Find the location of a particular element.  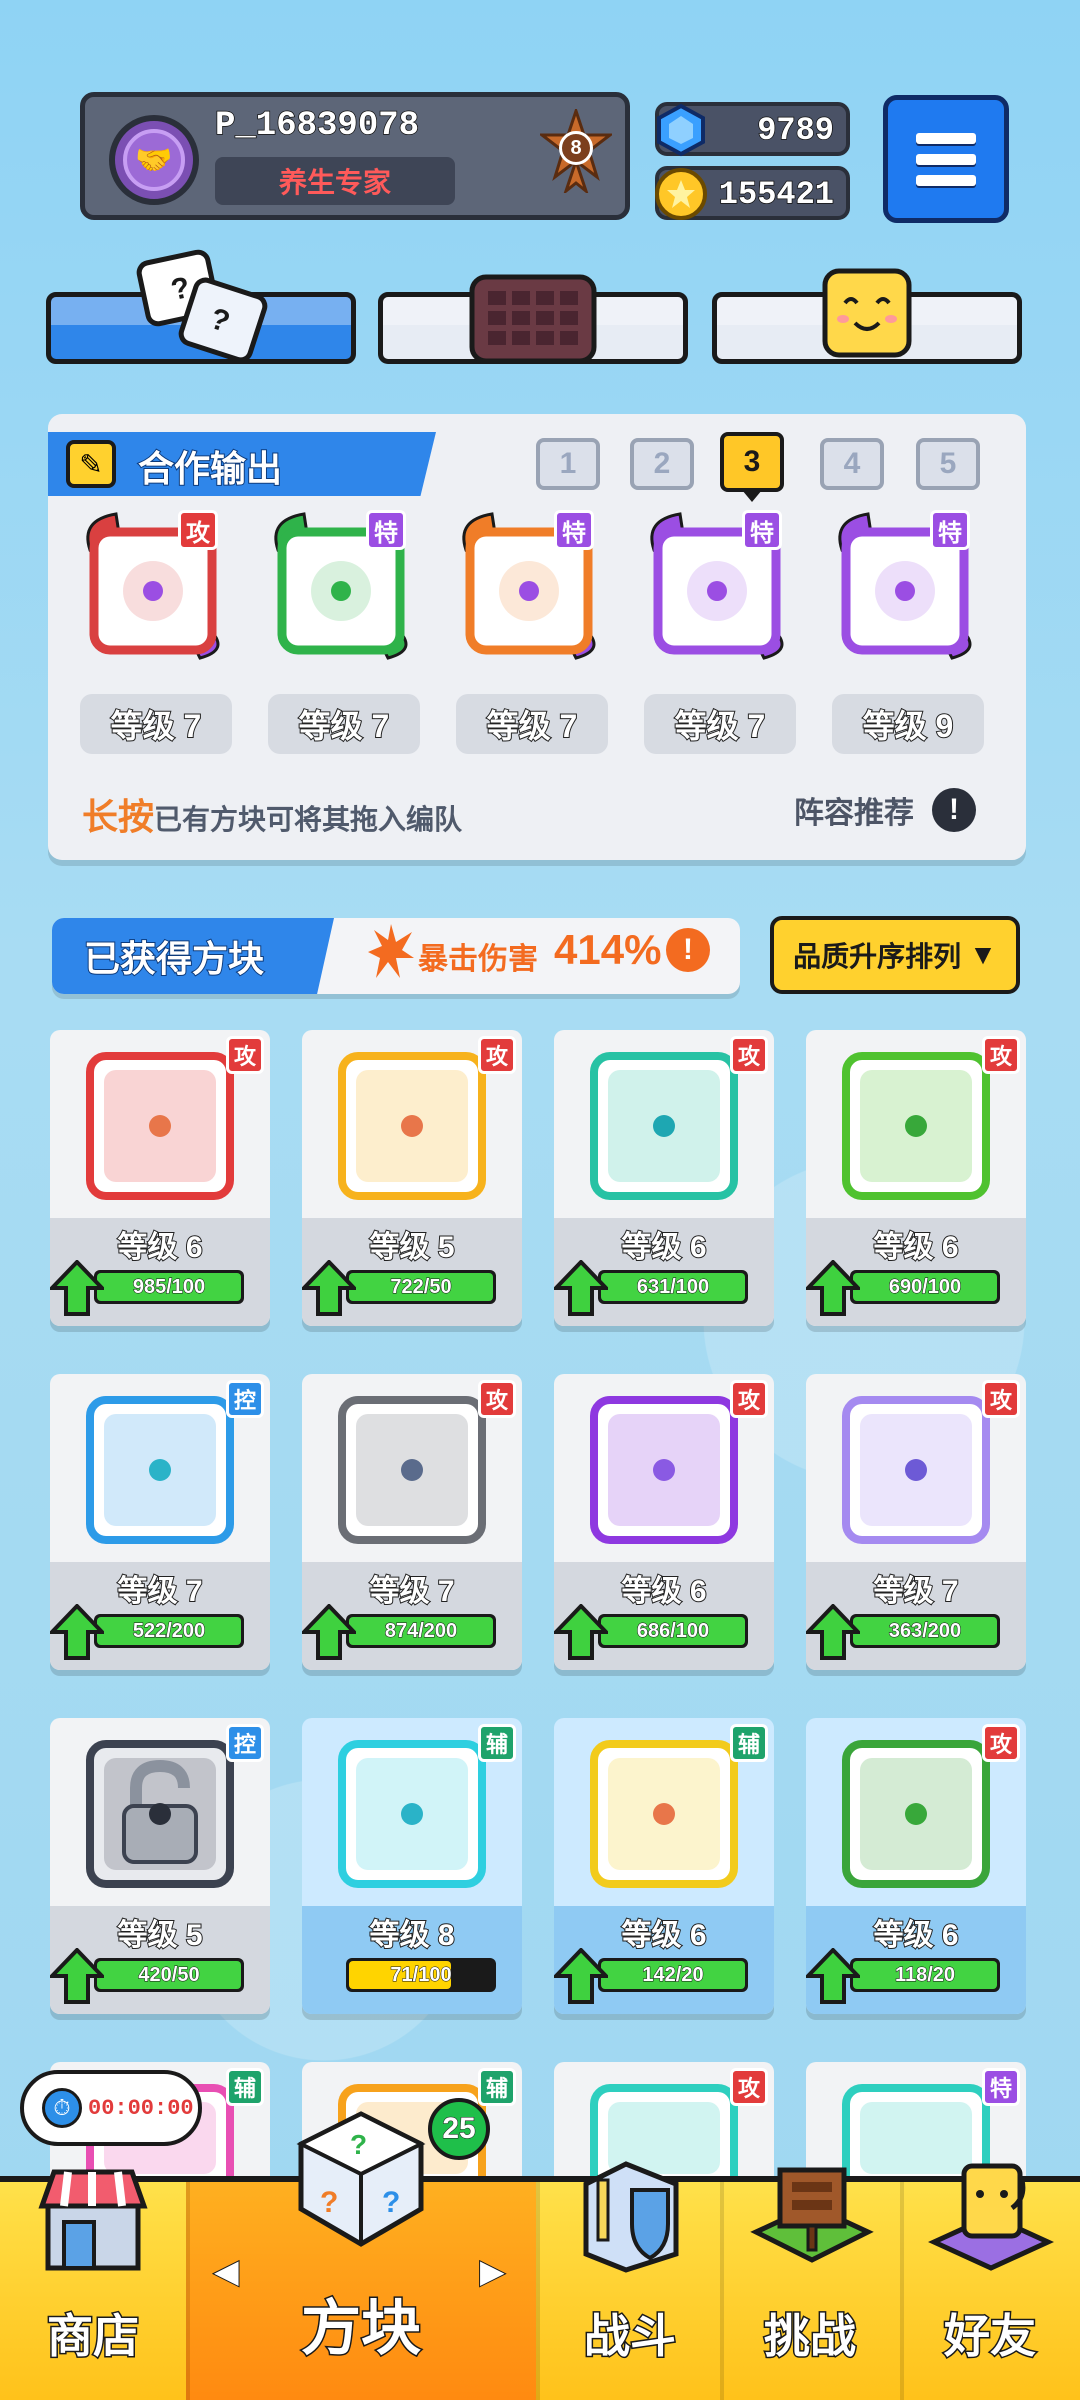

drag-hint: 长按已有方块可将其拖入编队 is located at coordinates (272, 814).